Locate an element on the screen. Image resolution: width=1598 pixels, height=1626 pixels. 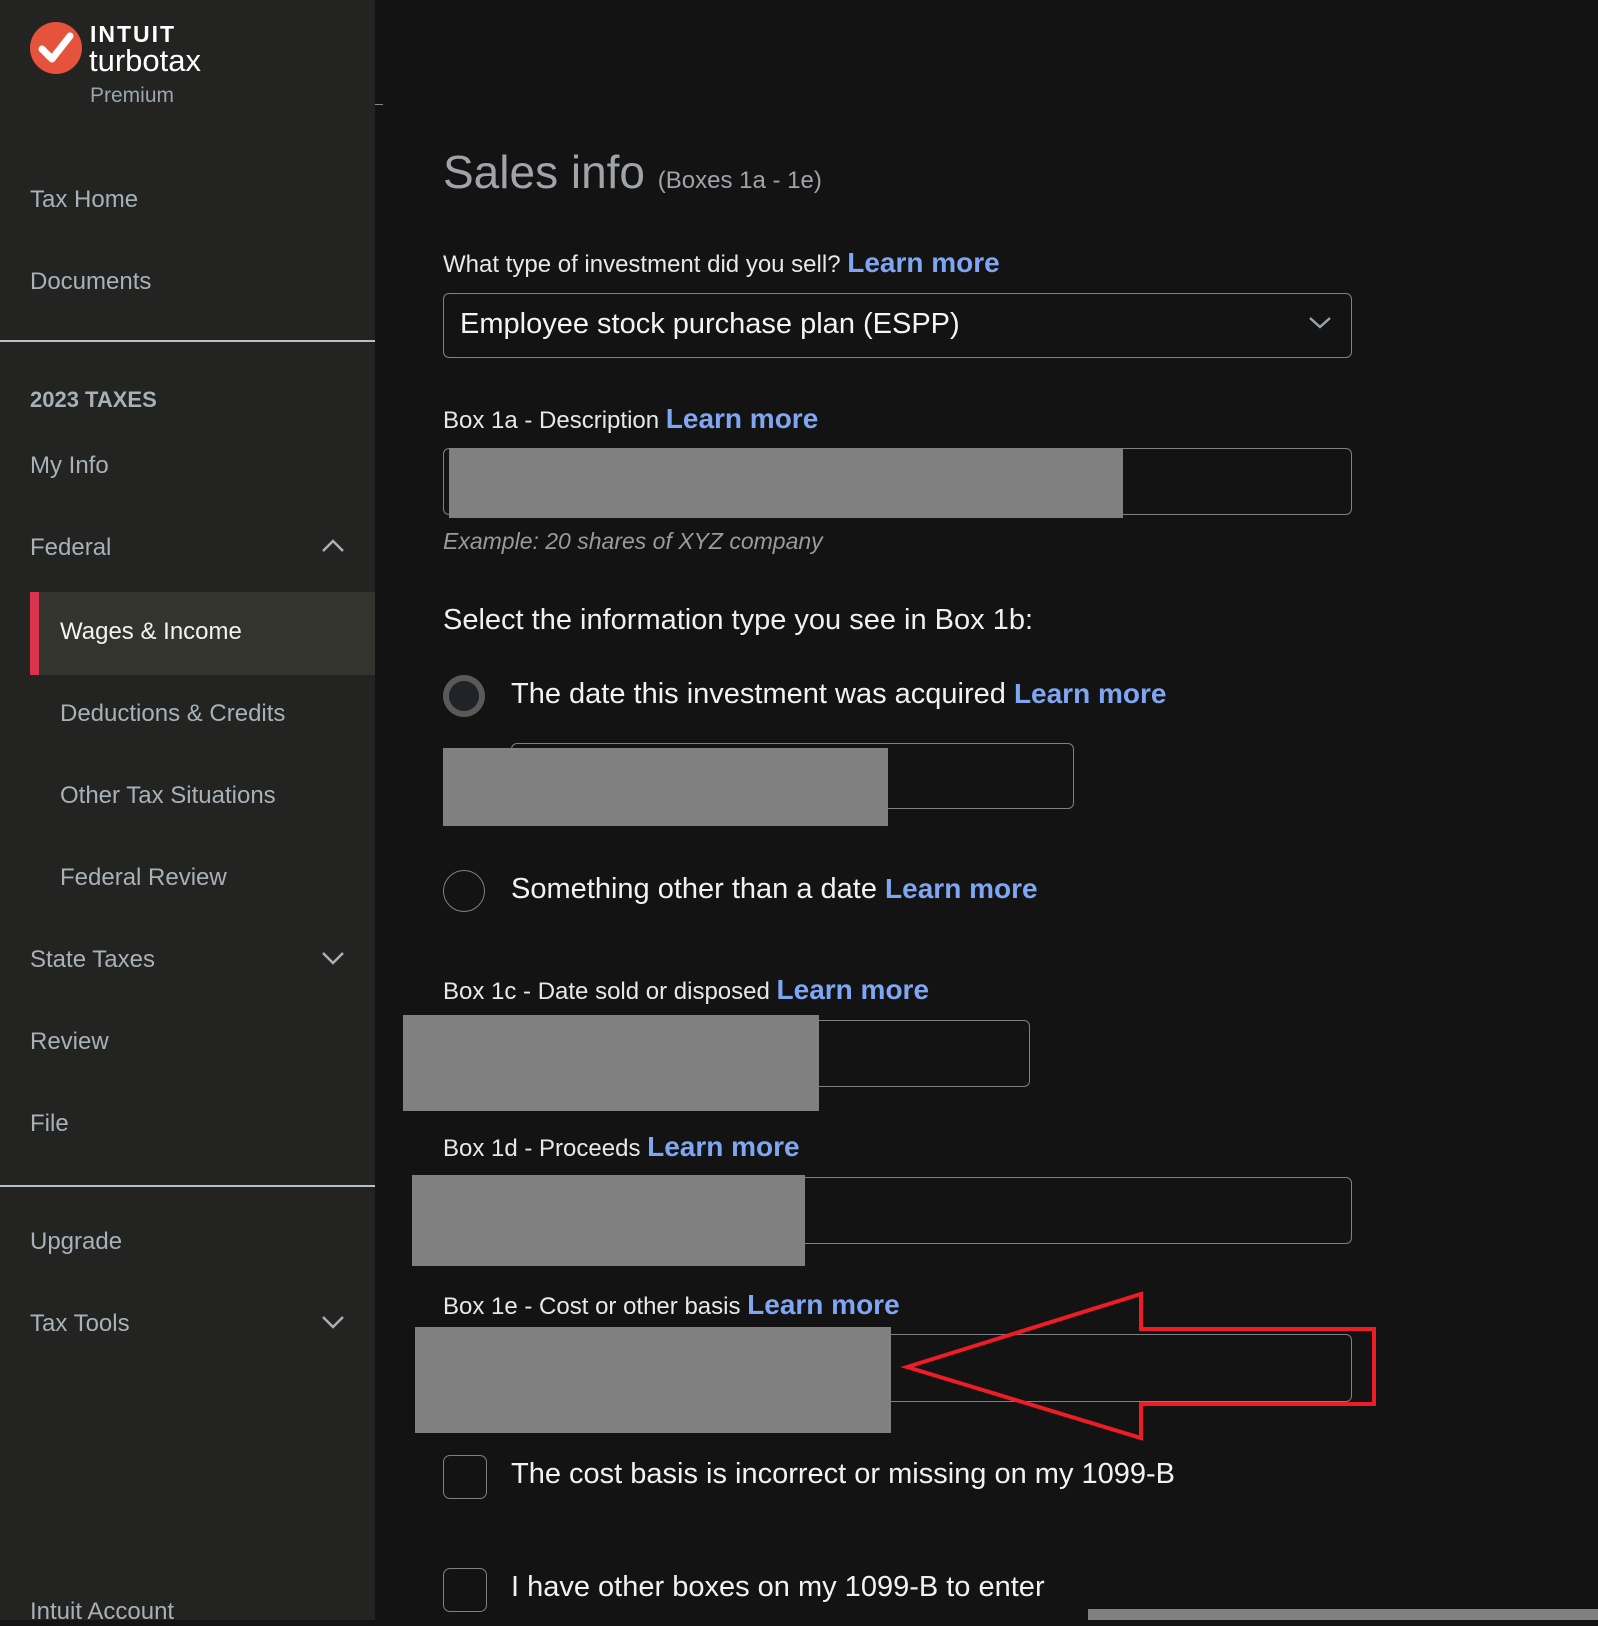
sidebar-item-label: Federal is located at coordinates (71, 547).